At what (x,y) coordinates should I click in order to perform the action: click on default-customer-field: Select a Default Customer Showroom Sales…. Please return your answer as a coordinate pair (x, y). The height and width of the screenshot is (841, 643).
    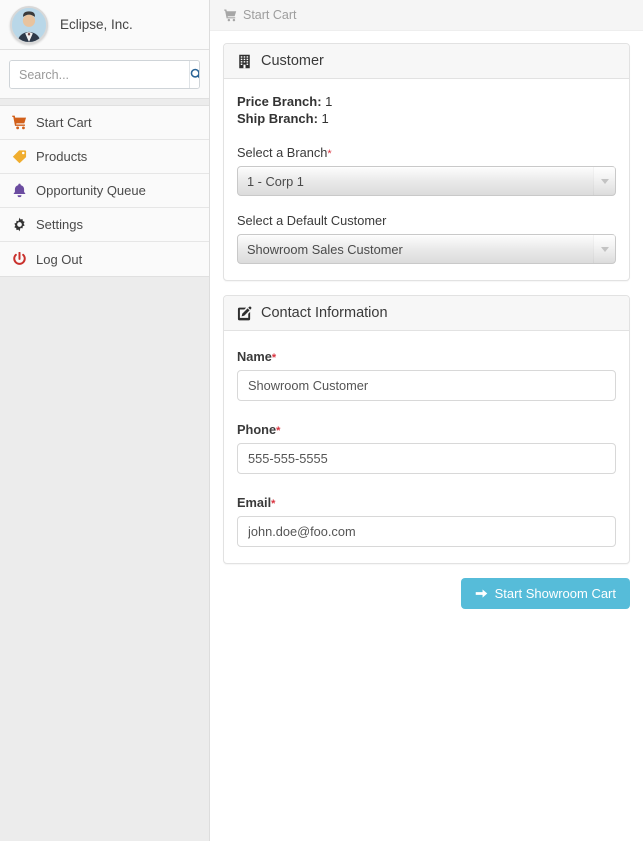
    Looking at the image, I should click on (426, 238).